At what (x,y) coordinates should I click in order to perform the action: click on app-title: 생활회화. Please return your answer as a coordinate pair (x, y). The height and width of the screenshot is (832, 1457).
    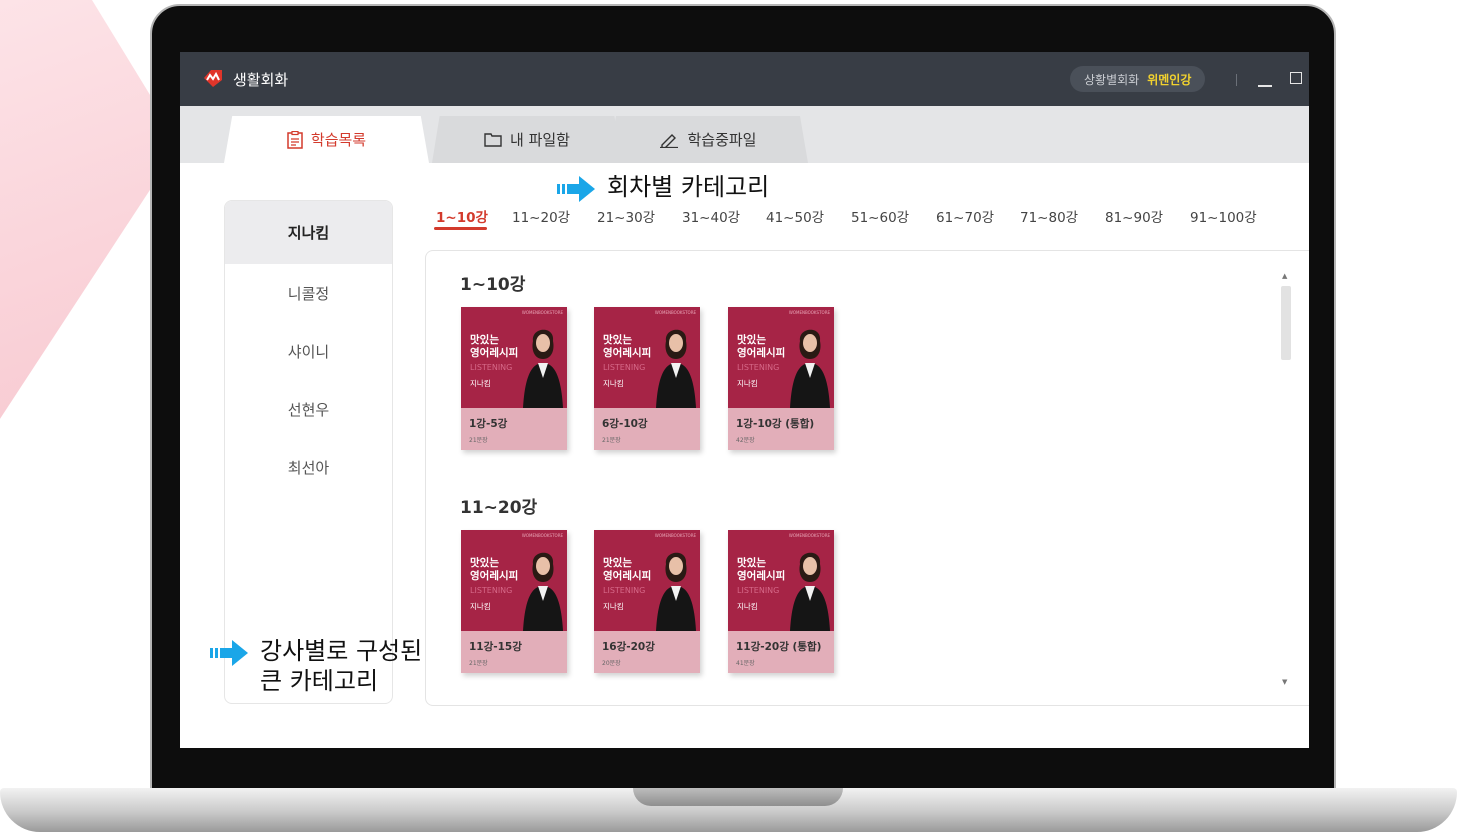
    Looking at the image, I should click on (261, 80).